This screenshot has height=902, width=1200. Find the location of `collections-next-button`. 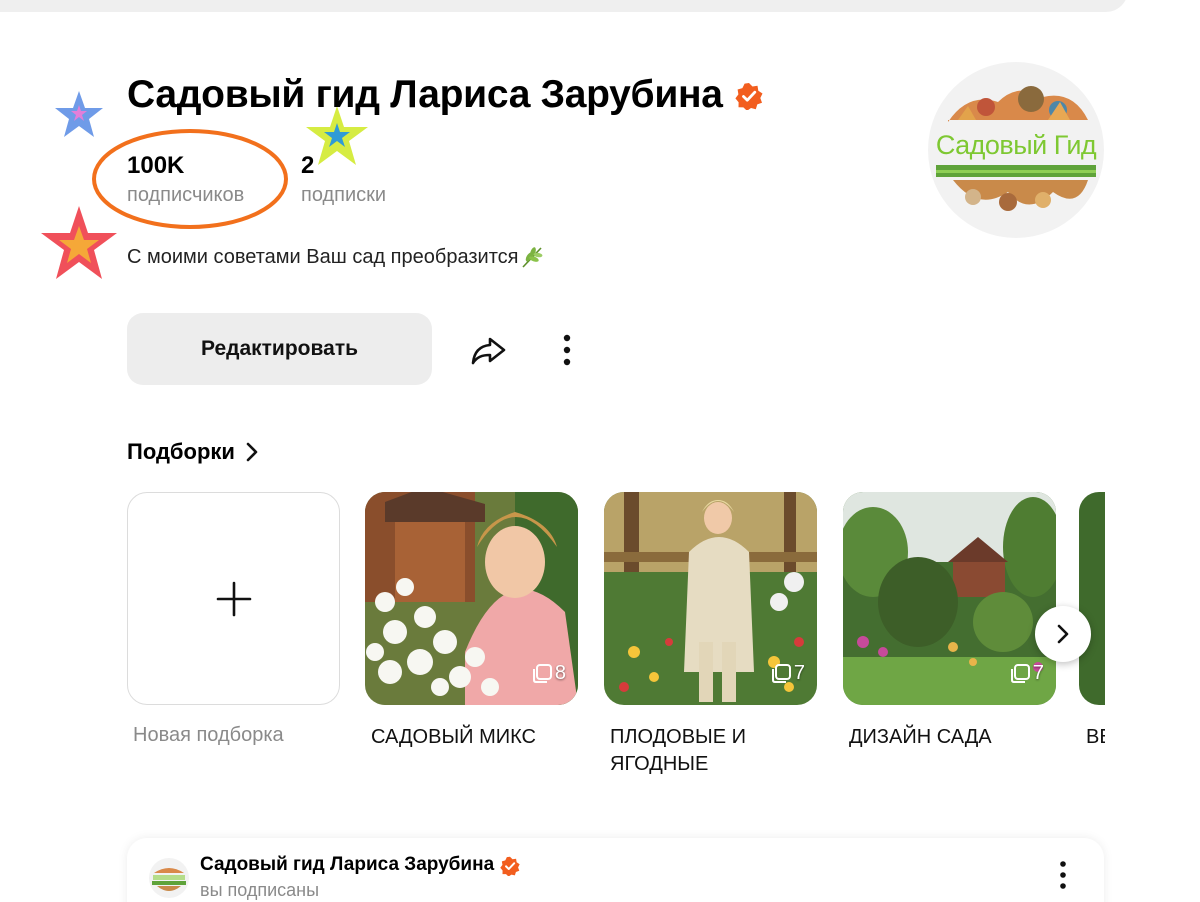

collections-next-button is located at coordinates (1063, 634).